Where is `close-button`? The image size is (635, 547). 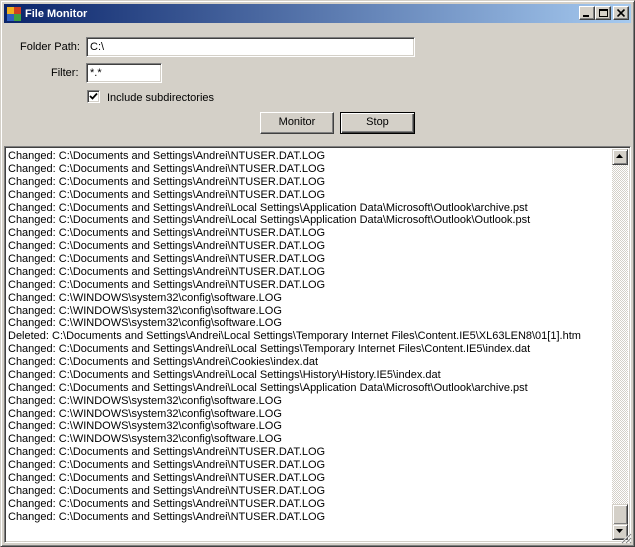
close-button is located at coordinates (621, 13).